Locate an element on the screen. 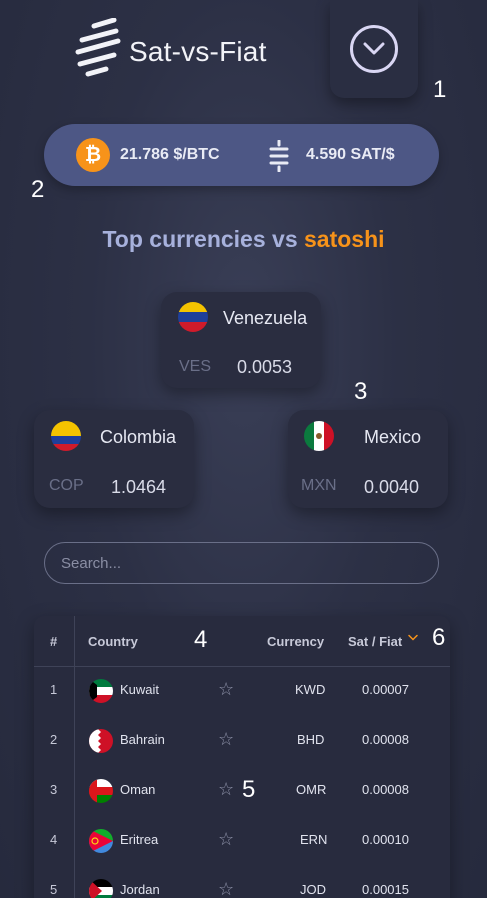 This screenshot has width=487, height=898. row-currency: ERN is located at coordinates (314, 839).